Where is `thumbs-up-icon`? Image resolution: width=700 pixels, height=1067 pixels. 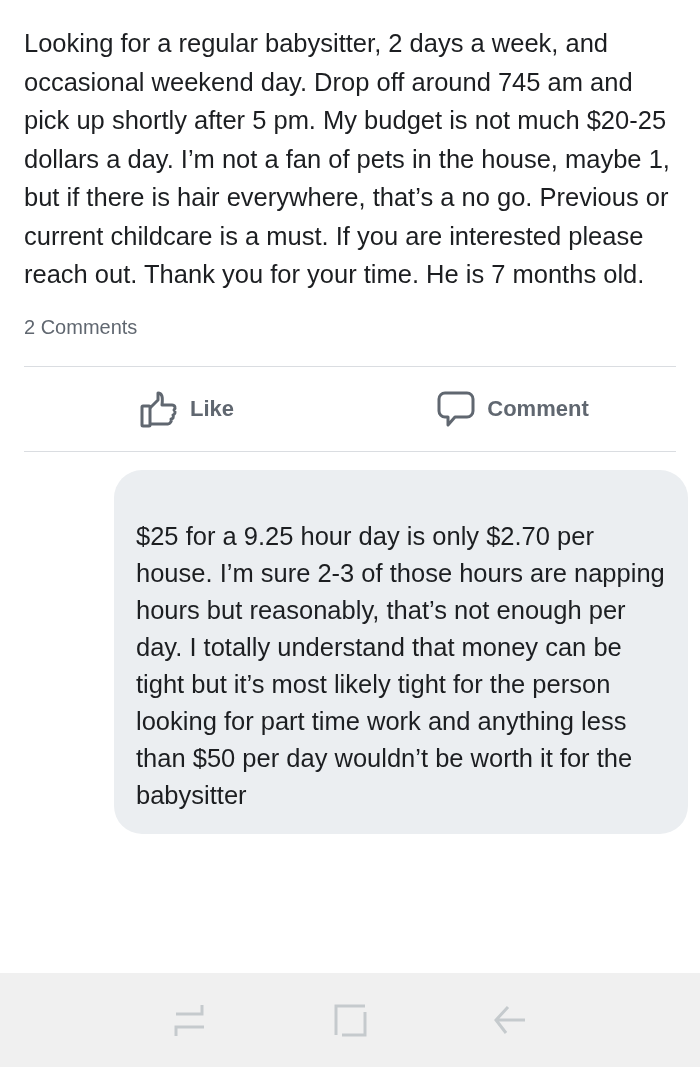
thumbs-up-icon is located at coordinates (159, 408).